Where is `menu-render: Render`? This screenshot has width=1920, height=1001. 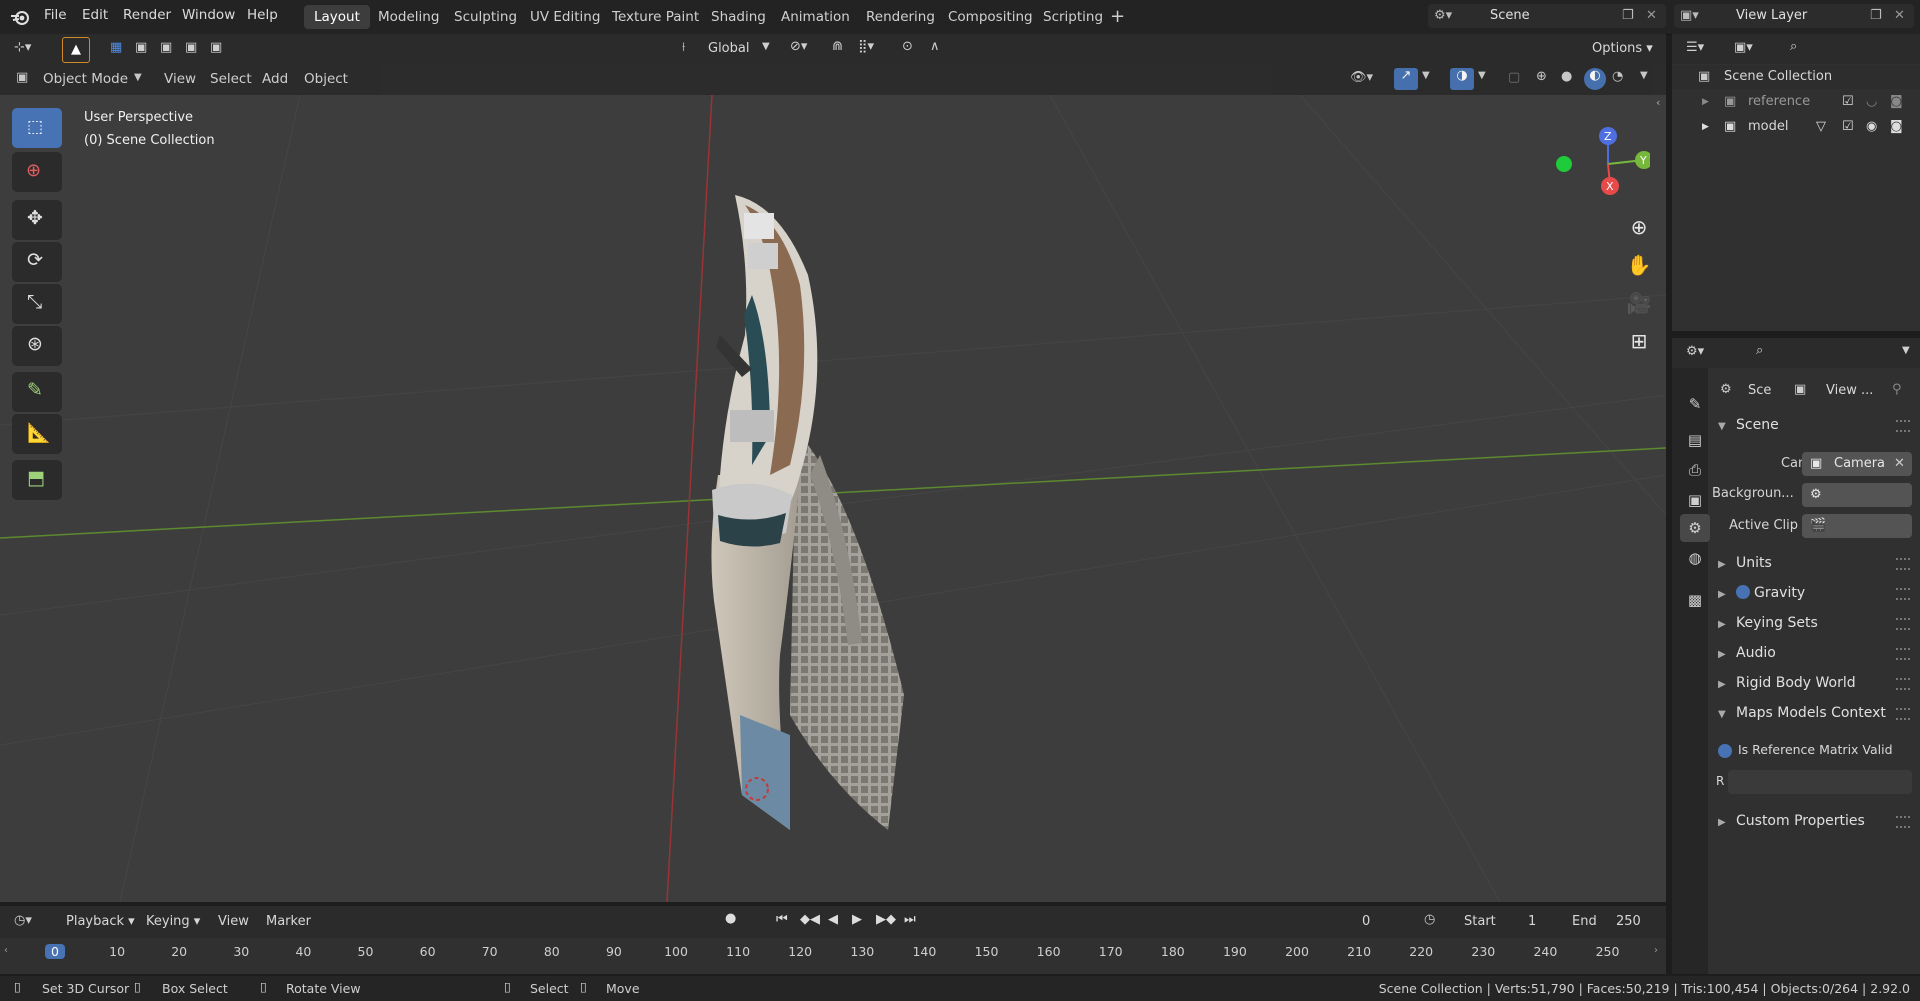
menu-render: Render is located at coordinates (147, 15).